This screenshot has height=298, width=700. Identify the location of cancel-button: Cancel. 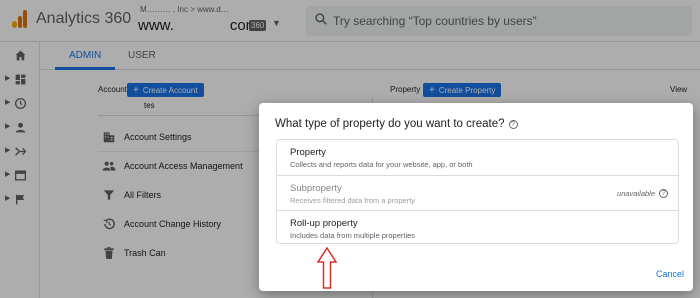
(670, 274).